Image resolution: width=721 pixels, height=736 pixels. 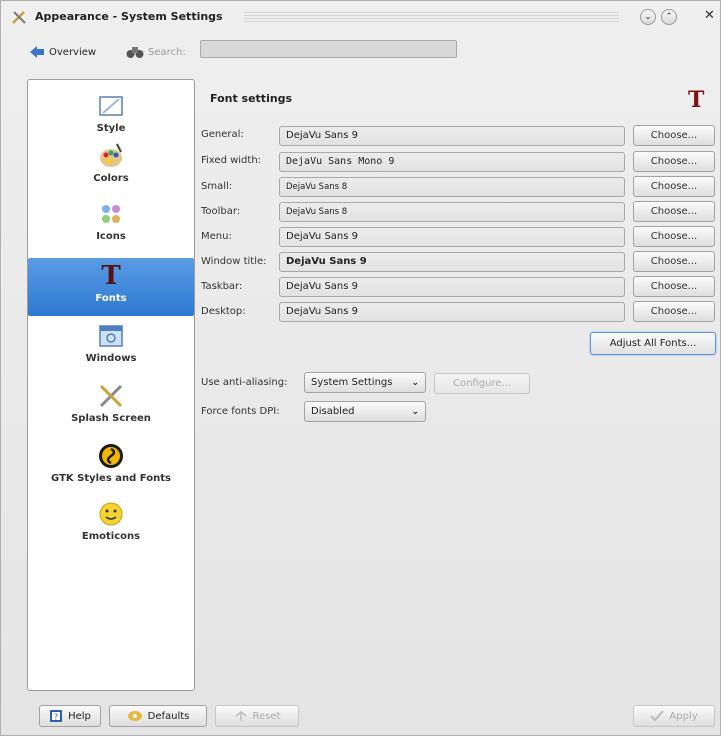 What do you see at coordinates (452, 136) in the screenshot?
I see `general-font-field: DejaVu Sans 9` at bounding box center [452, 136].